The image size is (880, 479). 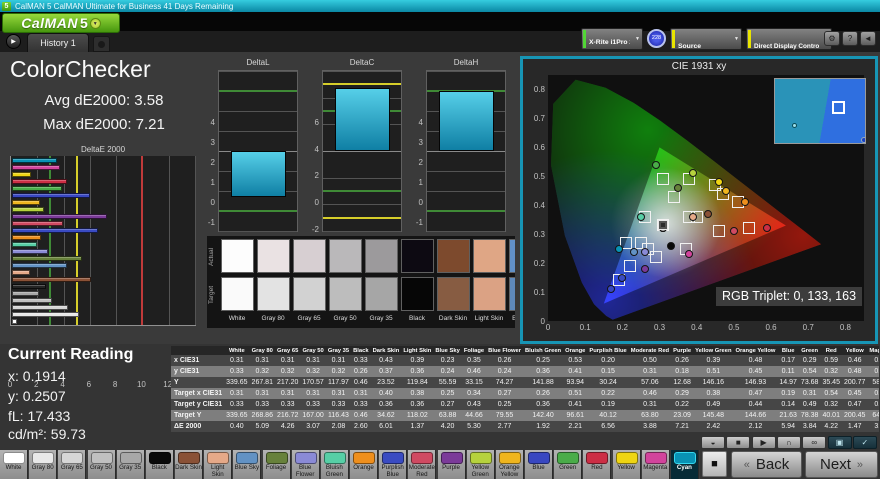 I want to click on patch-tile-magenta: Magenta, so click(x=655, y=464).